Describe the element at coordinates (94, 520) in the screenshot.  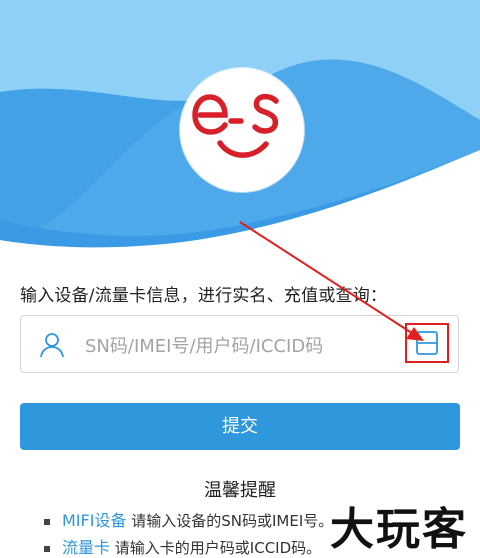
I see `tip-link-mifi: MIFI设备` at that location.